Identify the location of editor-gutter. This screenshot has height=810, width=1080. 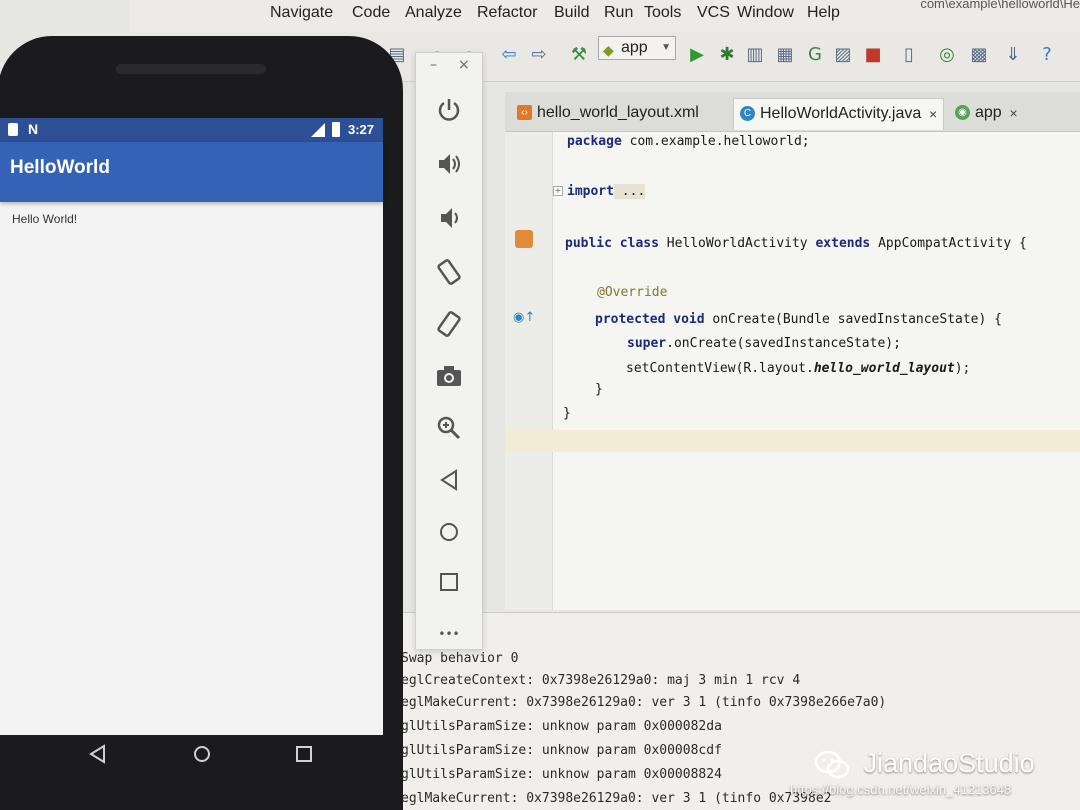
(529, 371).